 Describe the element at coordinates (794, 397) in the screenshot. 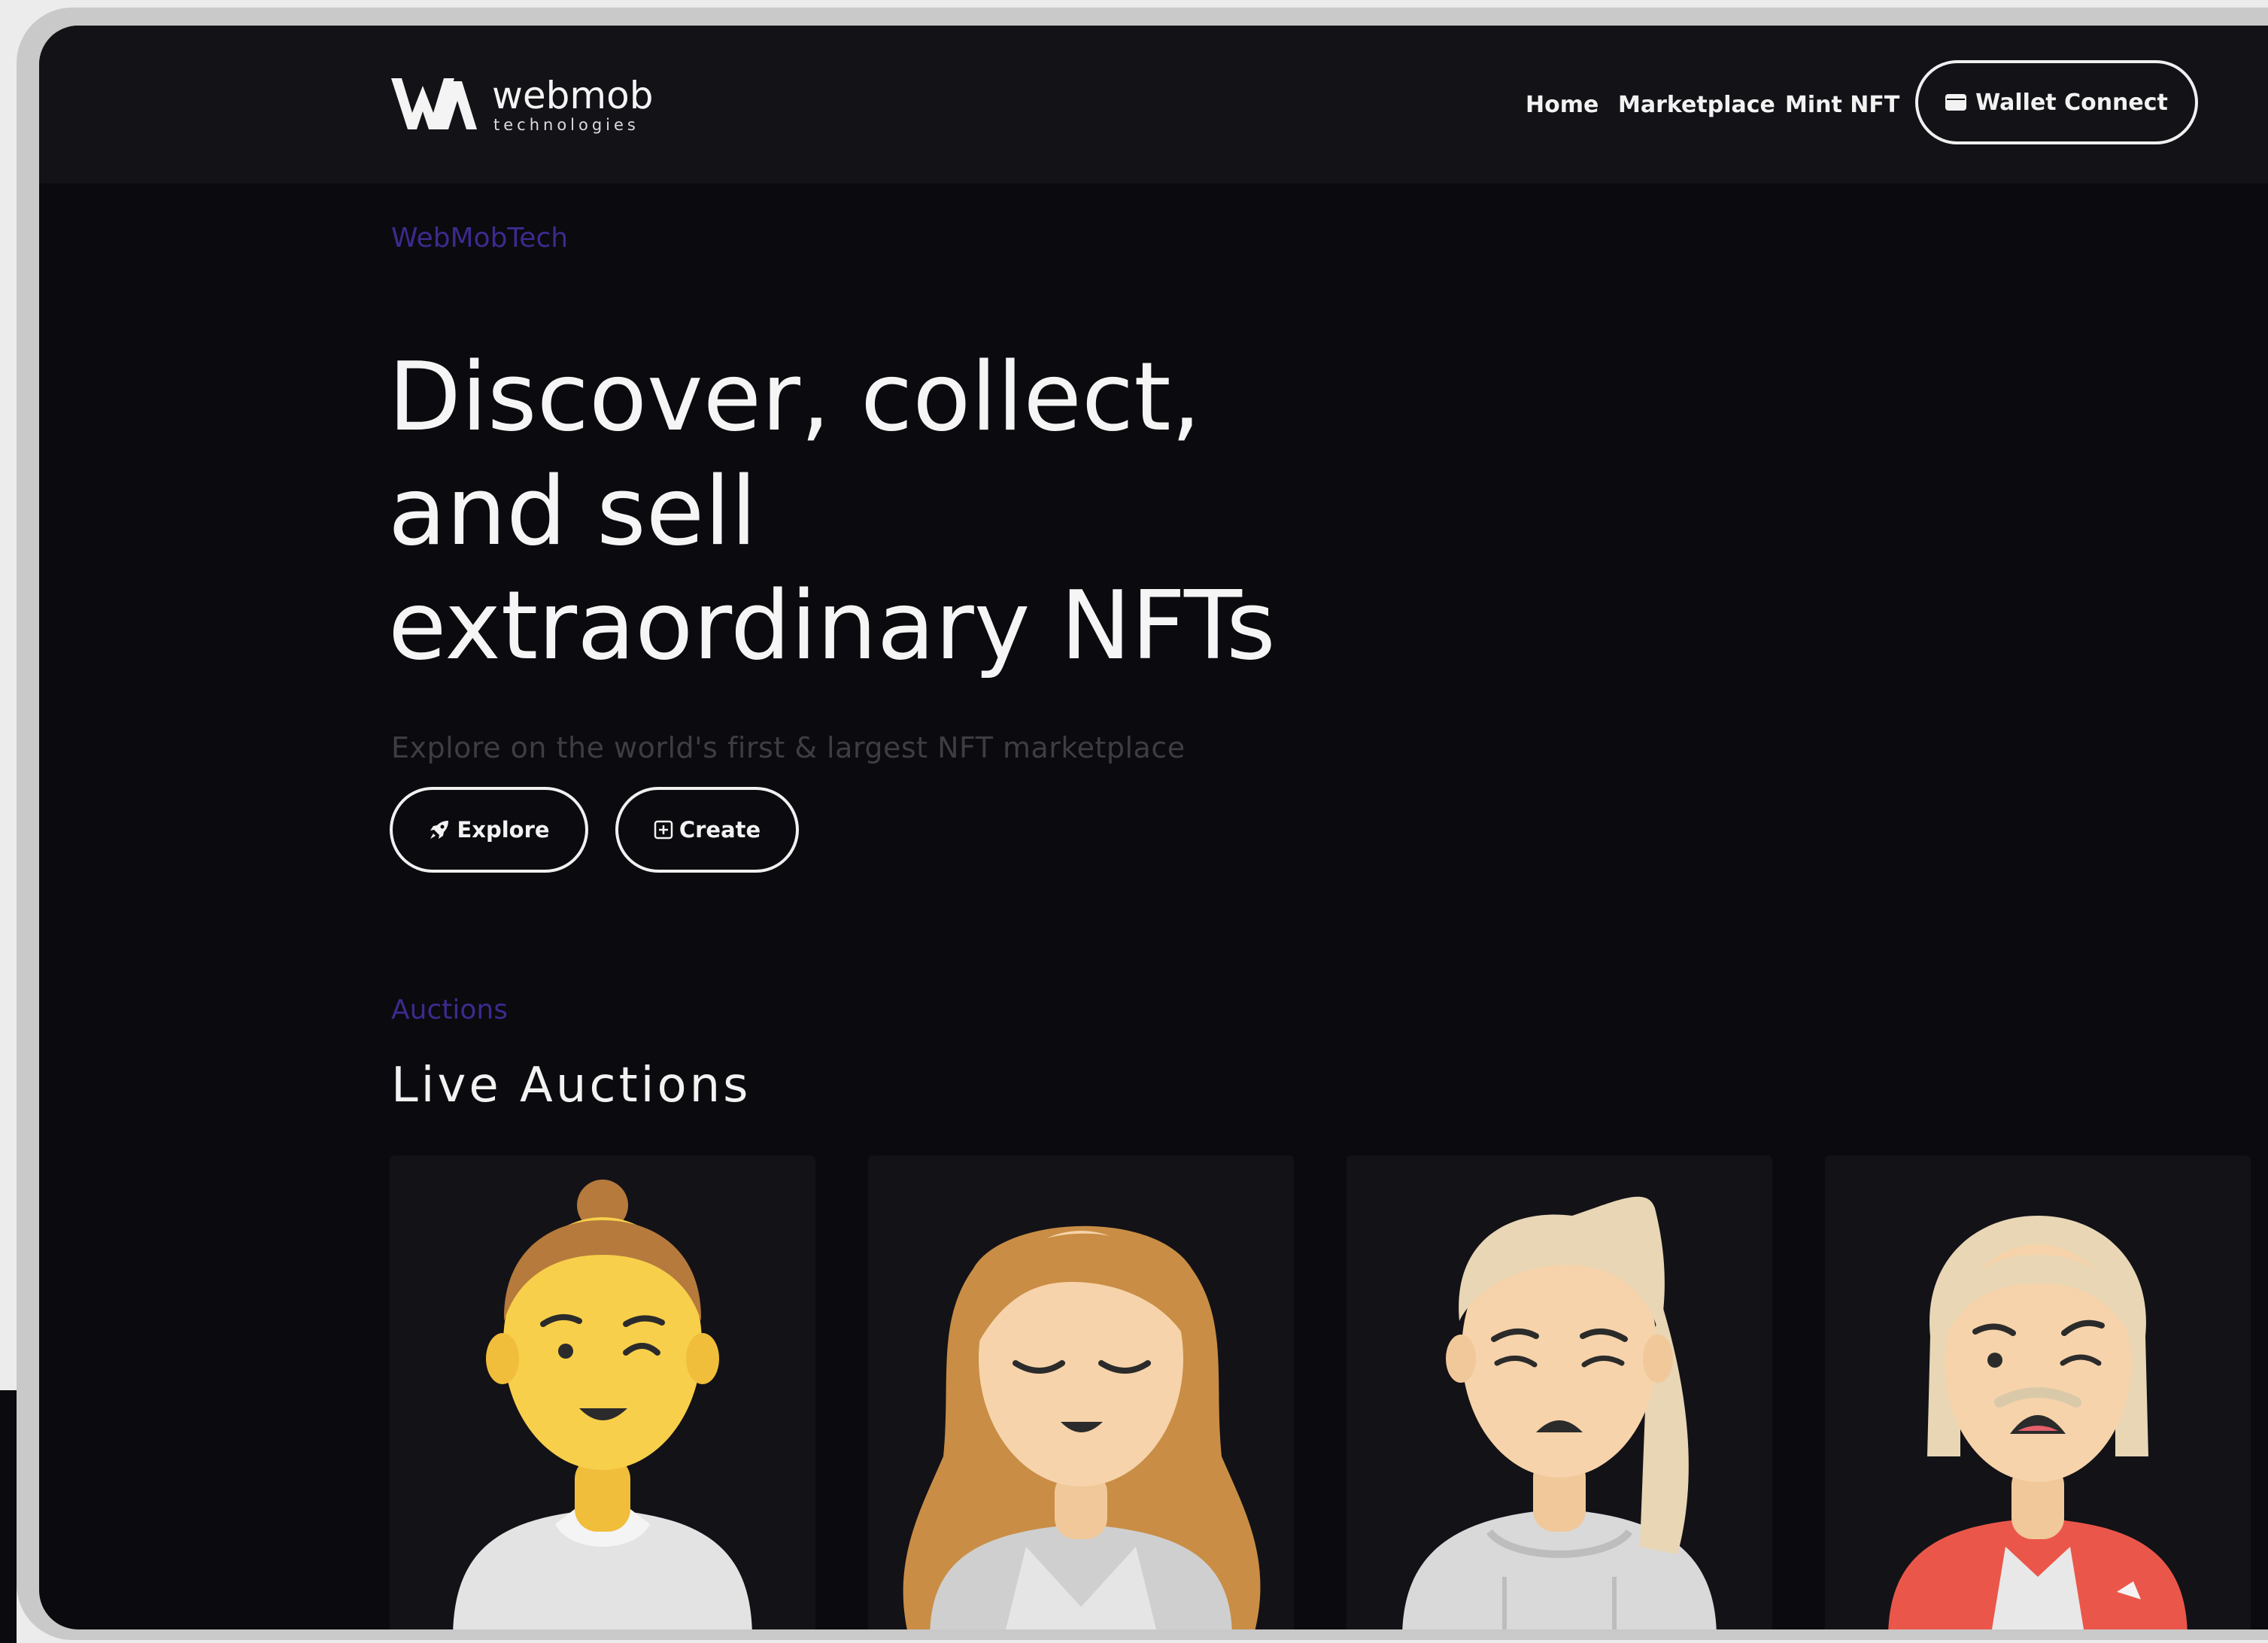

I see `hero-title-line-1: Discover, collect,` at that location.